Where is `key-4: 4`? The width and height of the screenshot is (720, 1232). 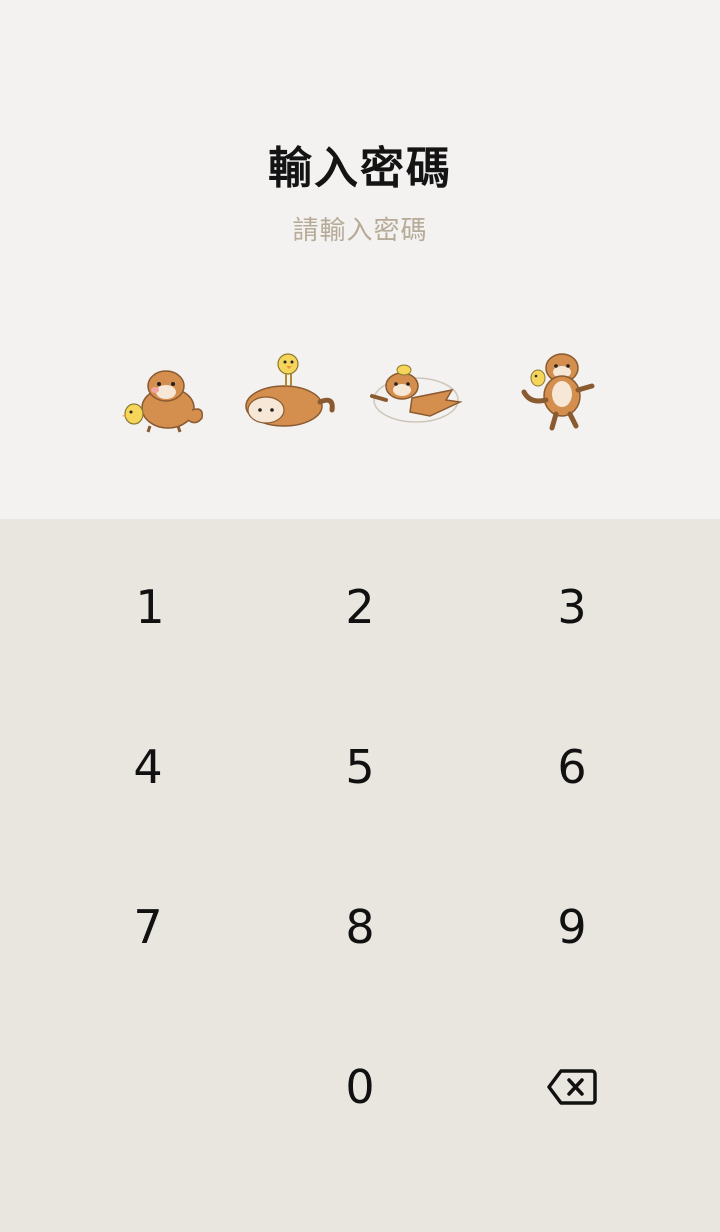
key-4: 4 is located at coordinates (148, 767).